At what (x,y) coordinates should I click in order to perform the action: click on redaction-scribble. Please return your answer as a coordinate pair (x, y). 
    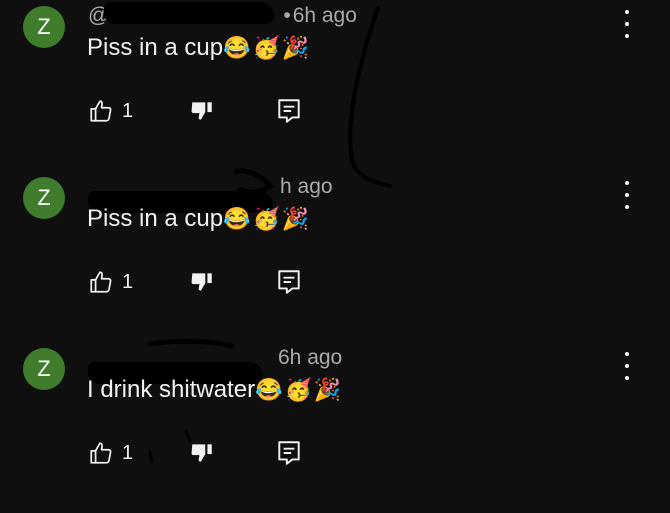
    Looking at the image, I should click on (189, 13).